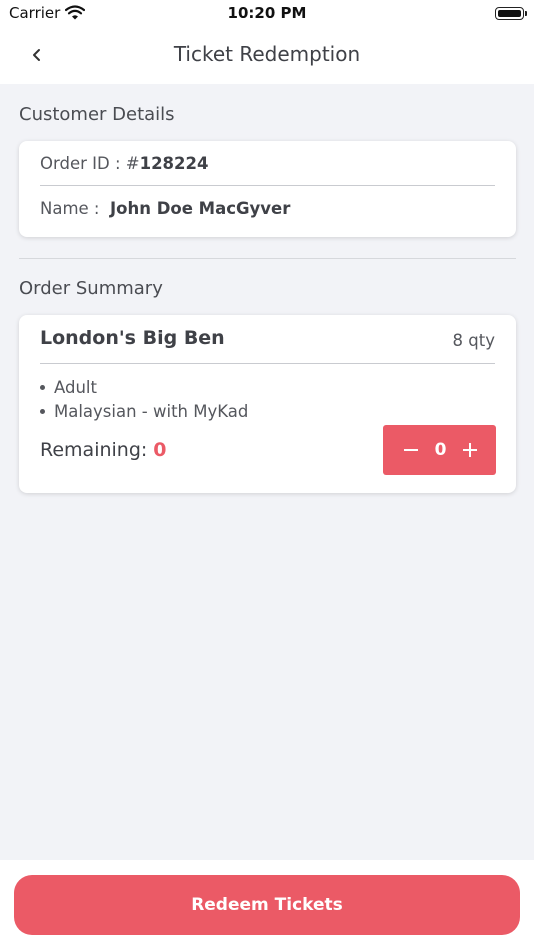 This screenshot has width=534, height=950. I want to click on ticket-title: London's Big Ben, so click(132, 338).